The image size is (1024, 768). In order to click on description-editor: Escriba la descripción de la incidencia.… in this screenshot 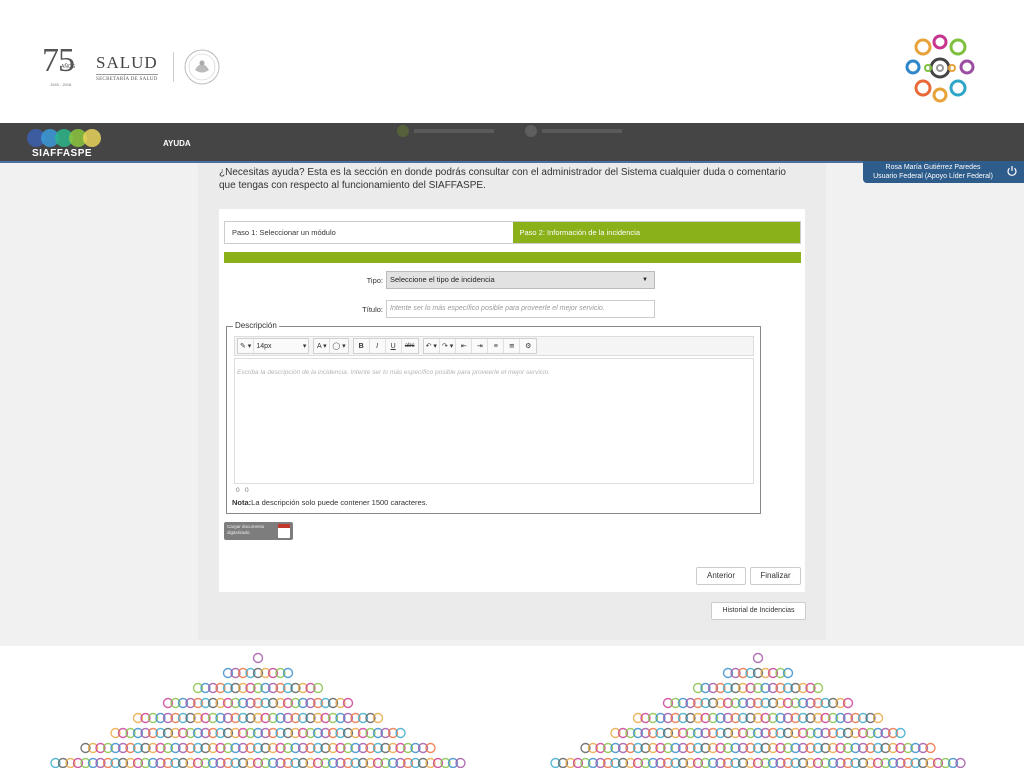, I will do `click(494, 421)`.